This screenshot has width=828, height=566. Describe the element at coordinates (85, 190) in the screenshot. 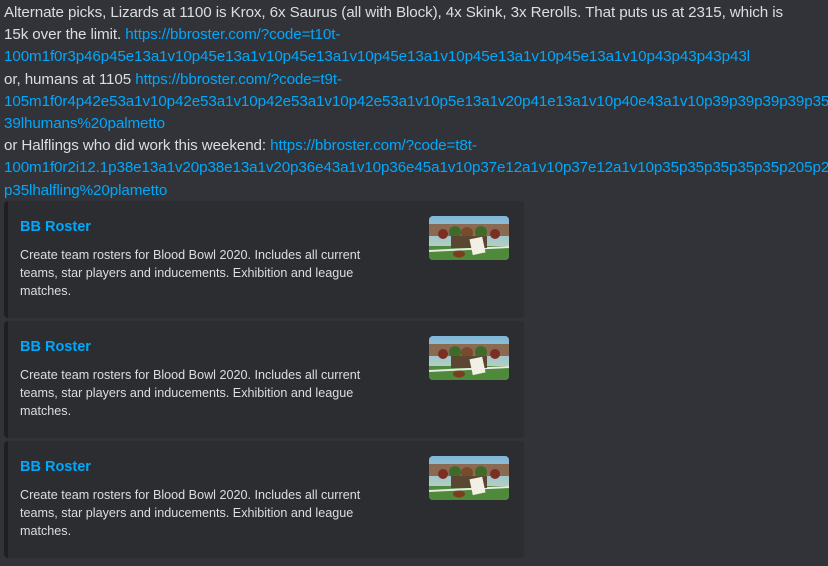

I see `bbroster-link-halflings-end: p35lhalfling%20plametto` at that location.